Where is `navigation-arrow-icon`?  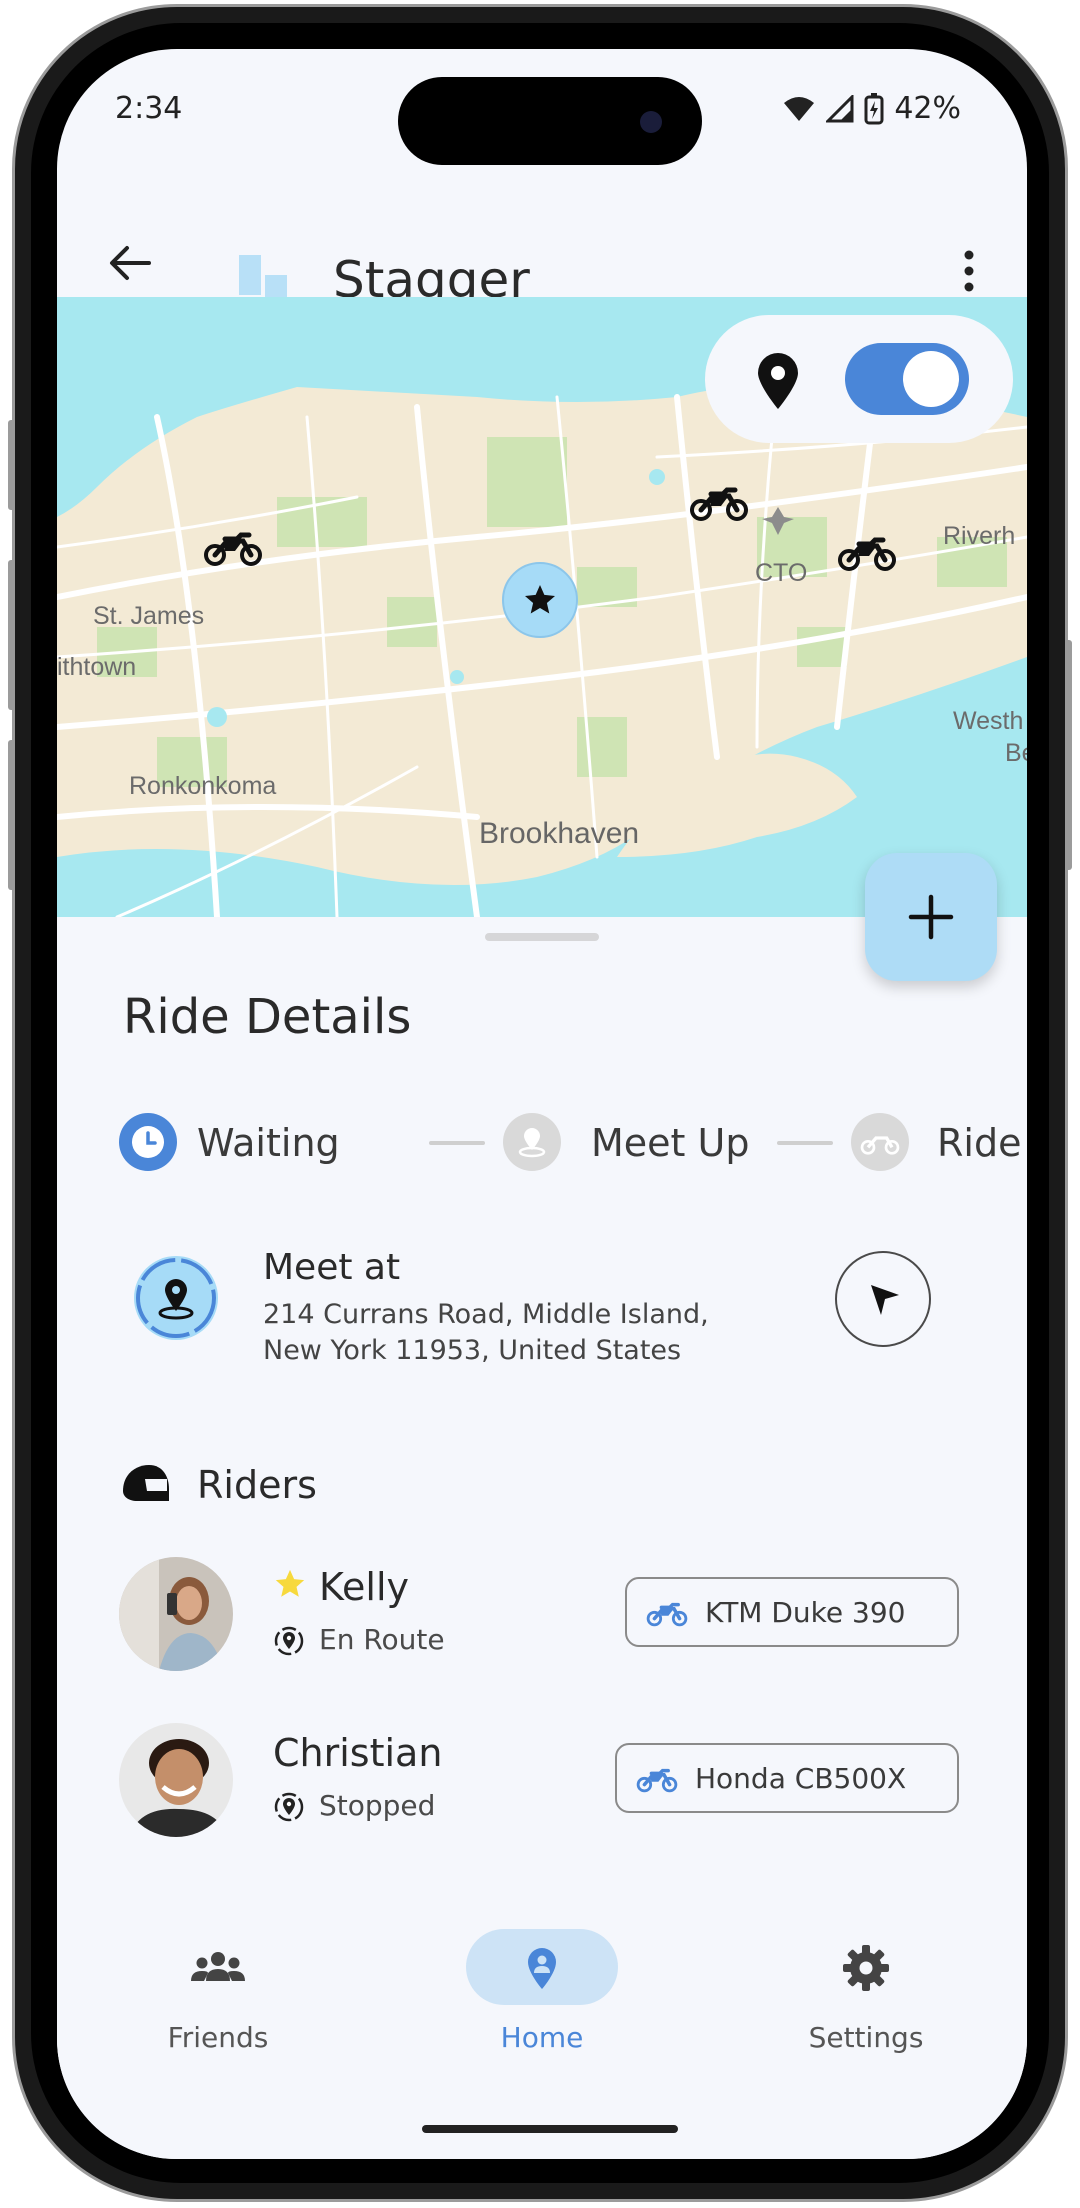
navigation-arrow-icon is located at coordinates (885, 1300).